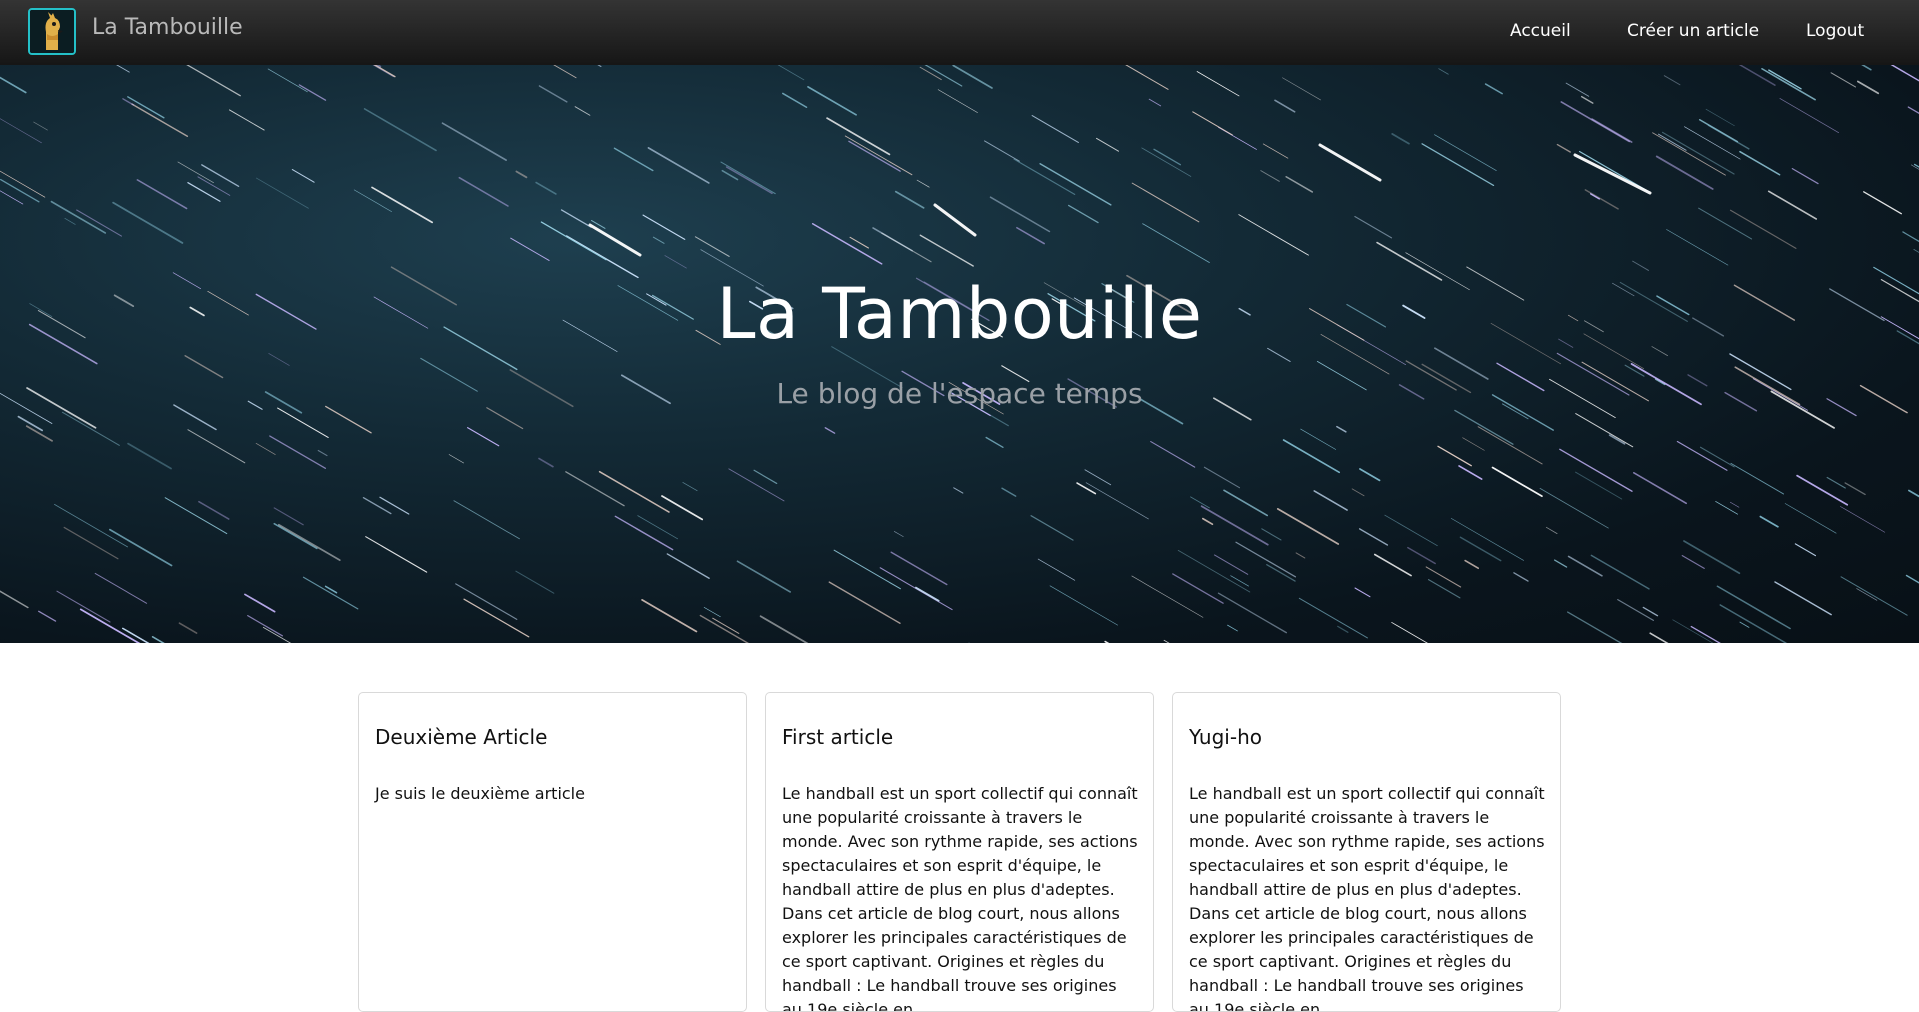 This screenshot has width=1919, height=1012. I want to click on article-title: First article, so click(837, 737).